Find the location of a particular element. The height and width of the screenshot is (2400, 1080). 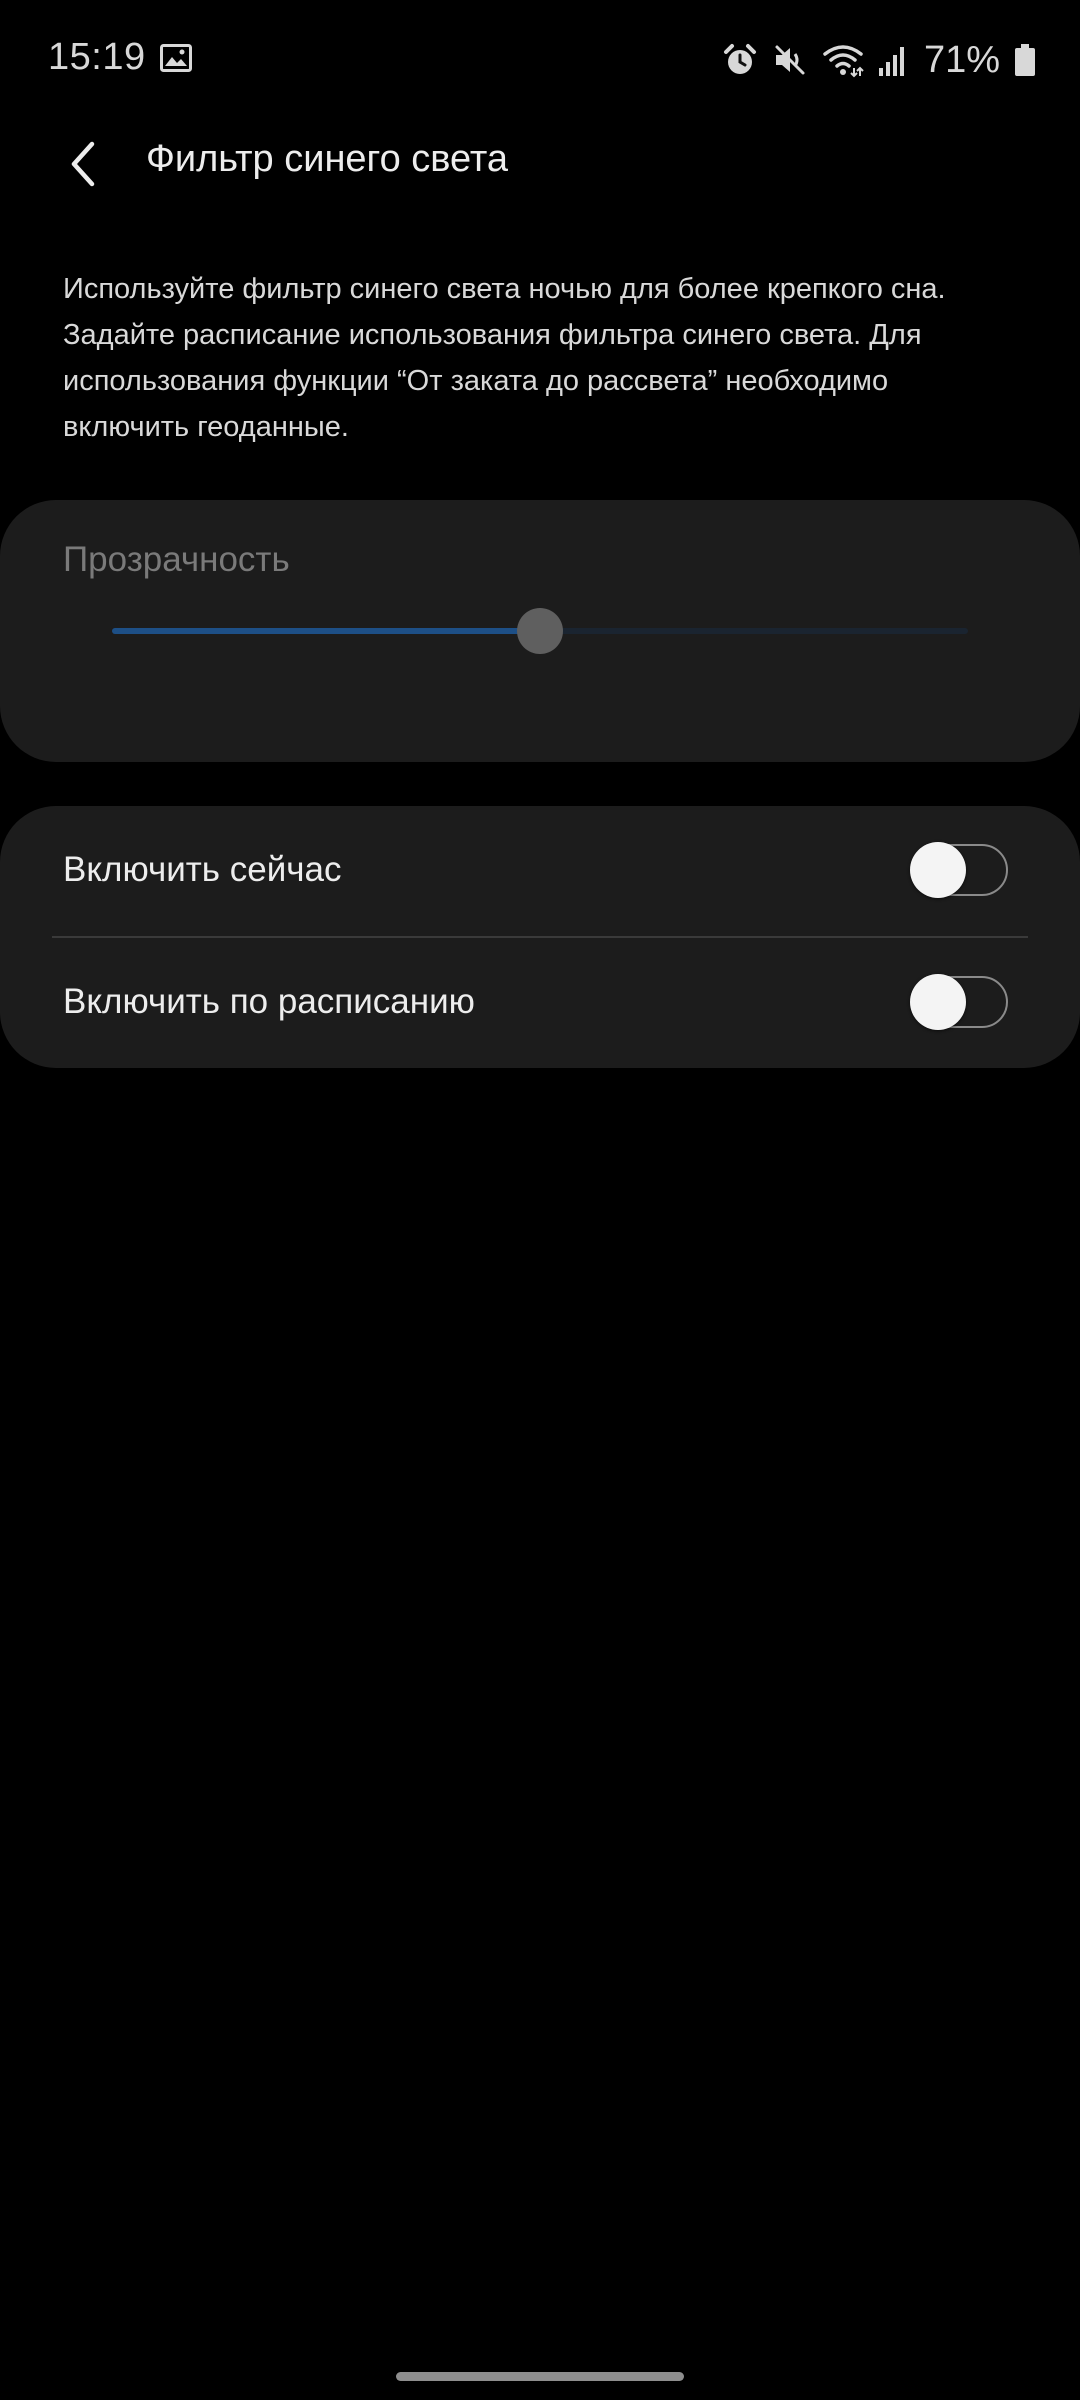

chevron-left-icon is located at coordinates (83, 164).